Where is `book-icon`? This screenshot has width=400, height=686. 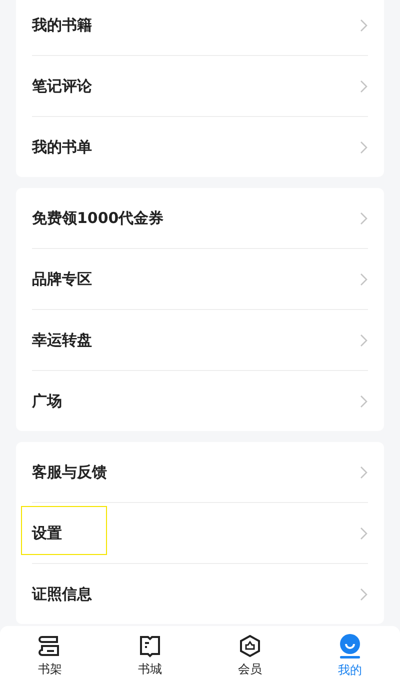 book-icon is located at coordinates (150, 646).